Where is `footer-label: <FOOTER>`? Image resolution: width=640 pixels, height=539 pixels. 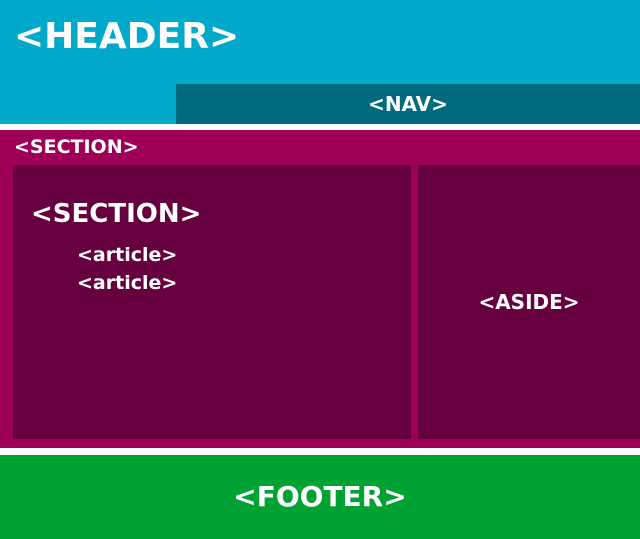 footer-label: <FOOTER> is located at coordinates (320, 496).